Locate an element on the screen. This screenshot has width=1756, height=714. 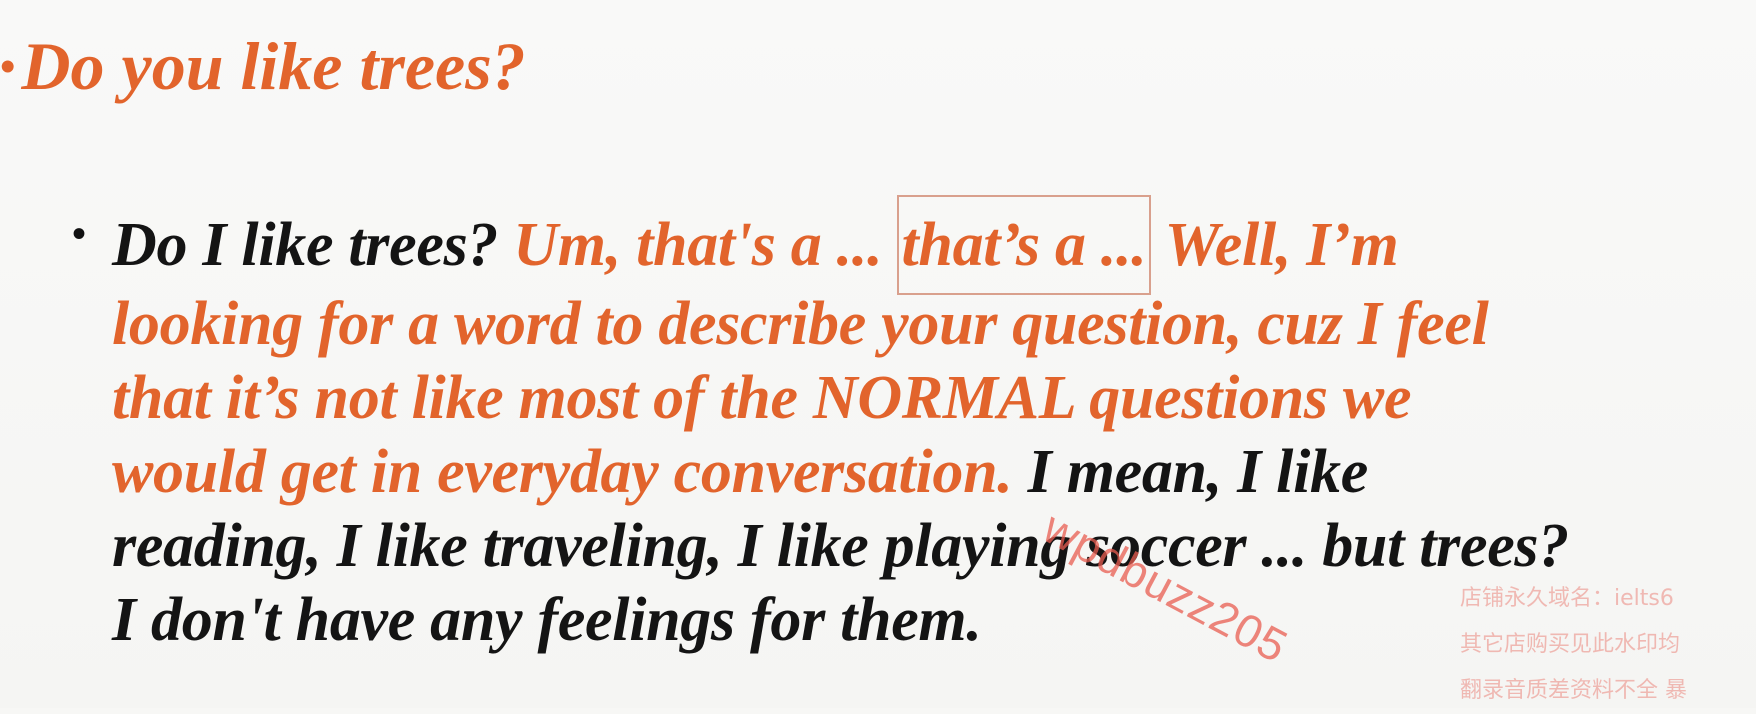
watermark-line: 店铺永久域名：ielts6 is located at coordinates (1567, 598).